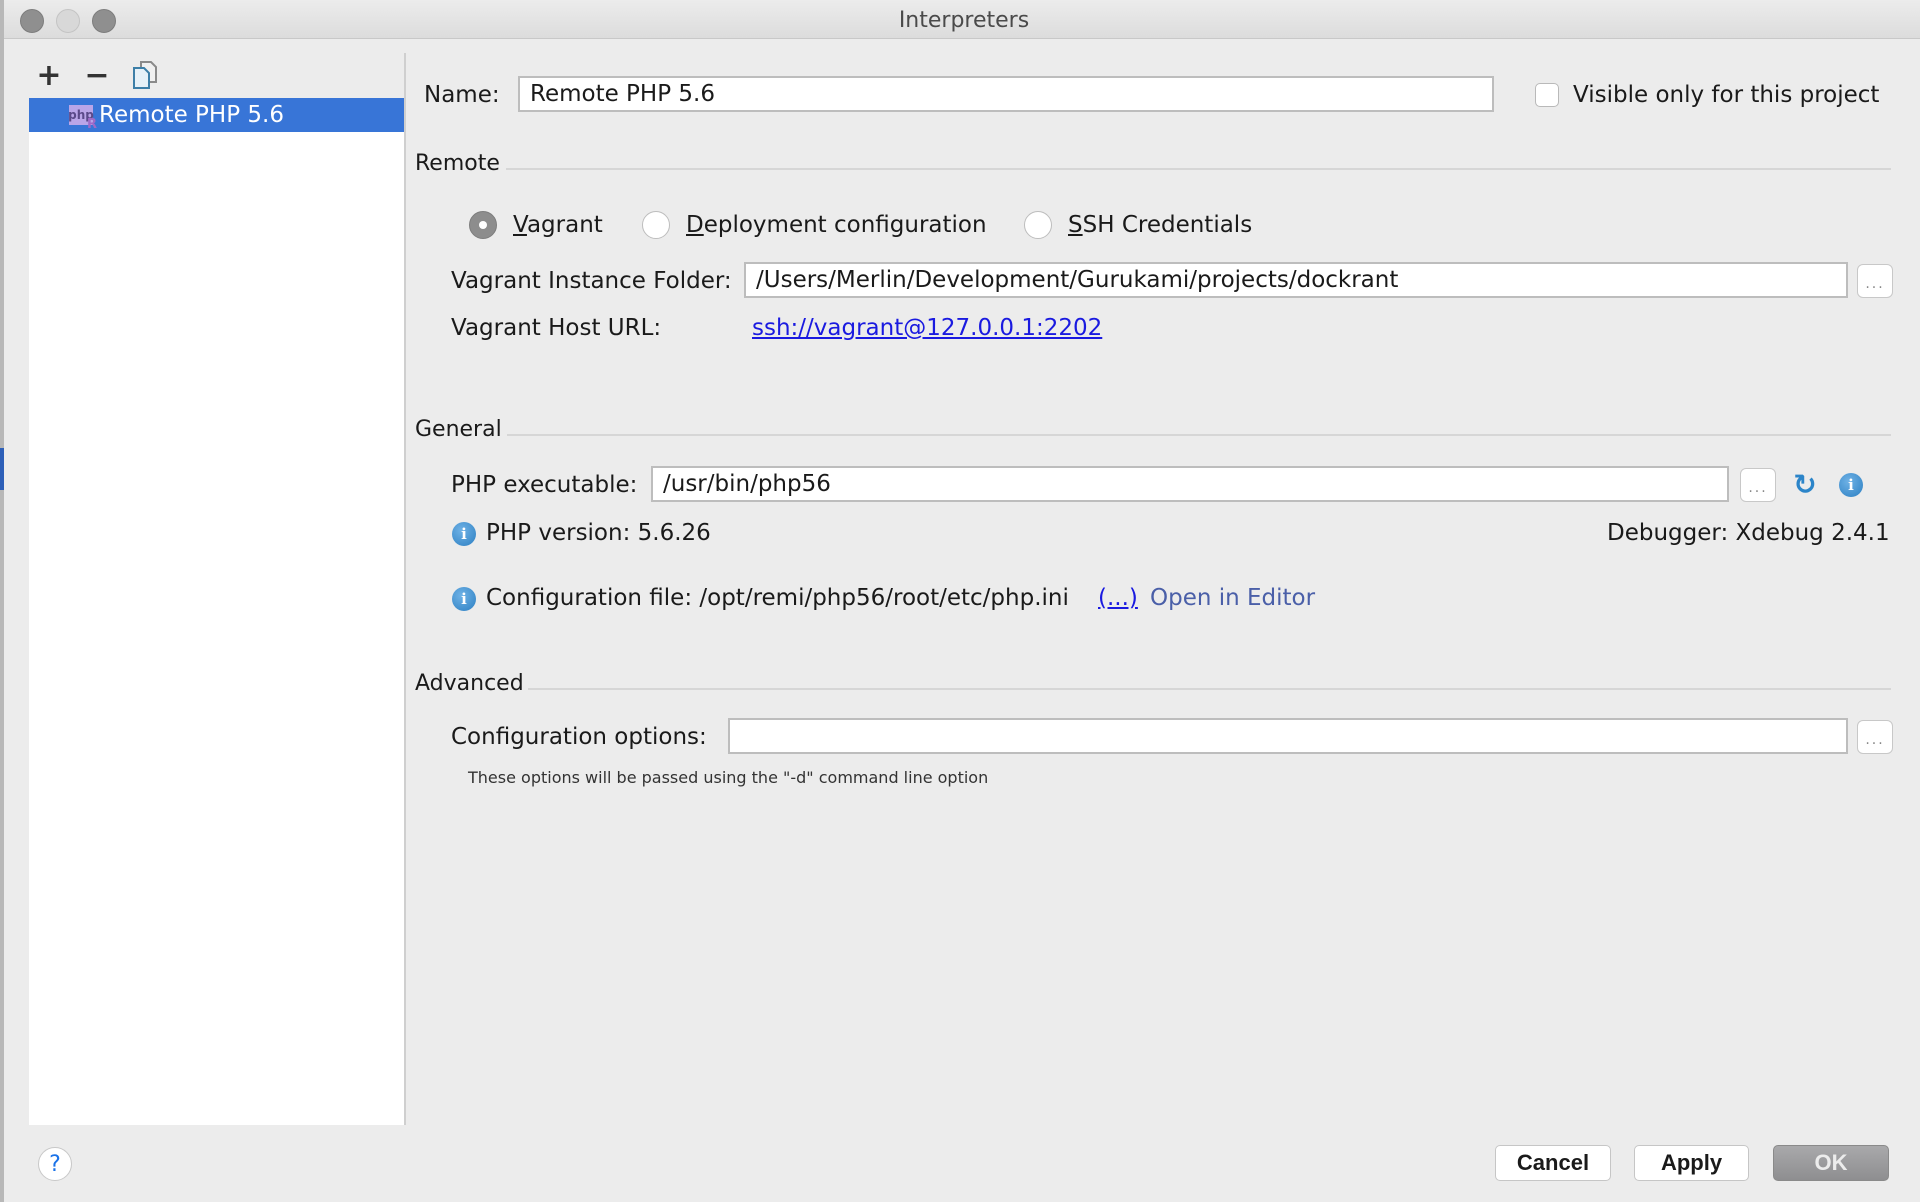 The height and width of the screenshot is (1202, 1920). What do you see at coordinates (927, 328) in the screenshot?
I see `host-url-link: ssh://vagrant@127.0.0.1:2202` at bounding box center [927, 328].